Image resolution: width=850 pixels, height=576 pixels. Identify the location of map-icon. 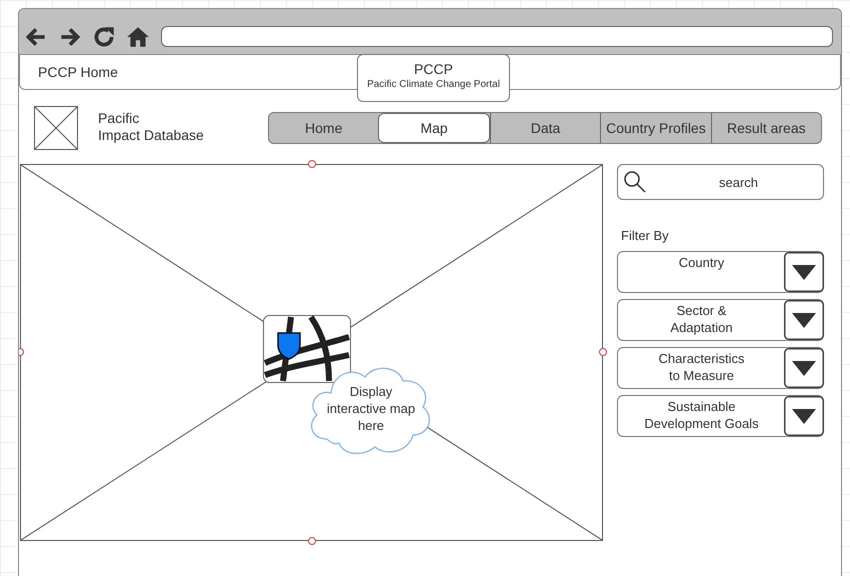
(307, 349).